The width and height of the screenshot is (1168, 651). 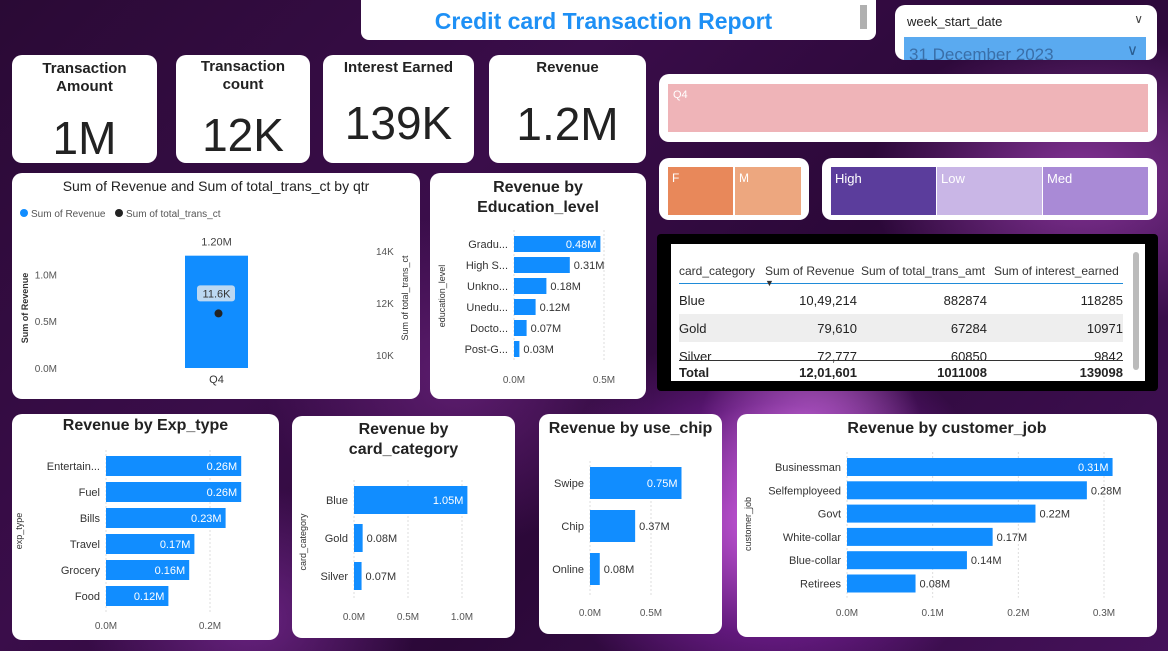 What do you see at coordinates (175, 545) in the screenshot?
I see `data-label: 0.17M` at bounding box center [175, 545].